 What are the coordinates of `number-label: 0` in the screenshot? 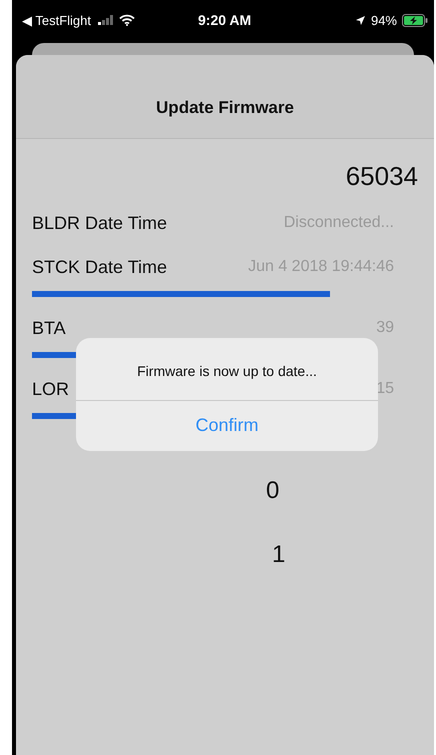 It's located at (273, 491).